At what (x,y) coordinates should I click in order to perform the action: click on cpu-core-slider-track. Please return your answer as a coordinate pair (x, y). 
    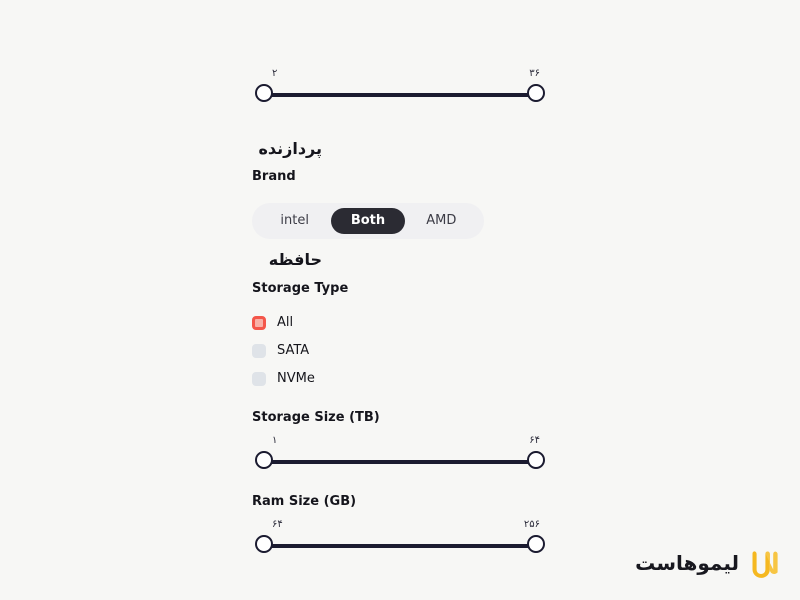
    Looking at the image, I should click on (400, 95).